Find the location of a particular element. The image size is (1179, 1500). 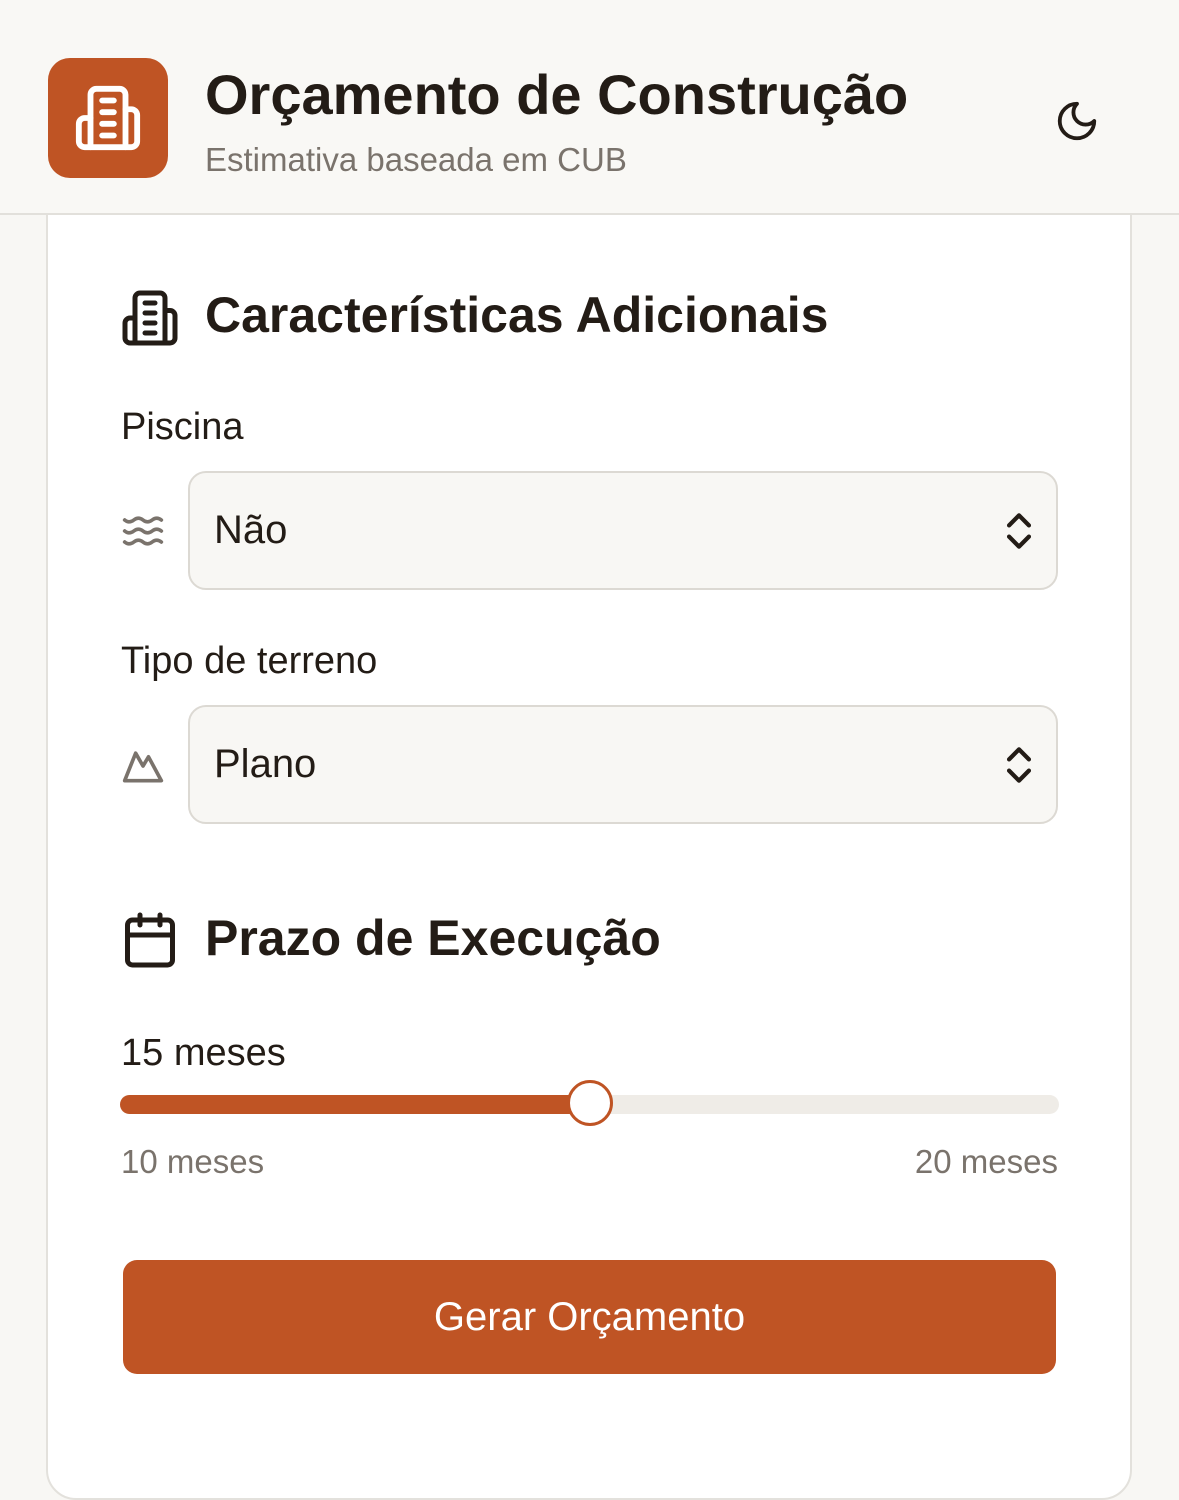

app-title: Orçamento de Construção is located at coordinates (557, 94).